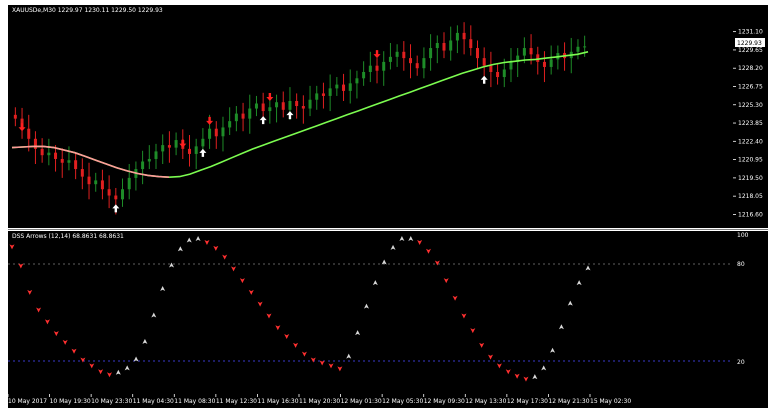 The height and width of the screenshot is (411, 770). Describe the element at coordinates (750, 178) in the screenshot. I see `price-tick-label: 1219.50` at that location.